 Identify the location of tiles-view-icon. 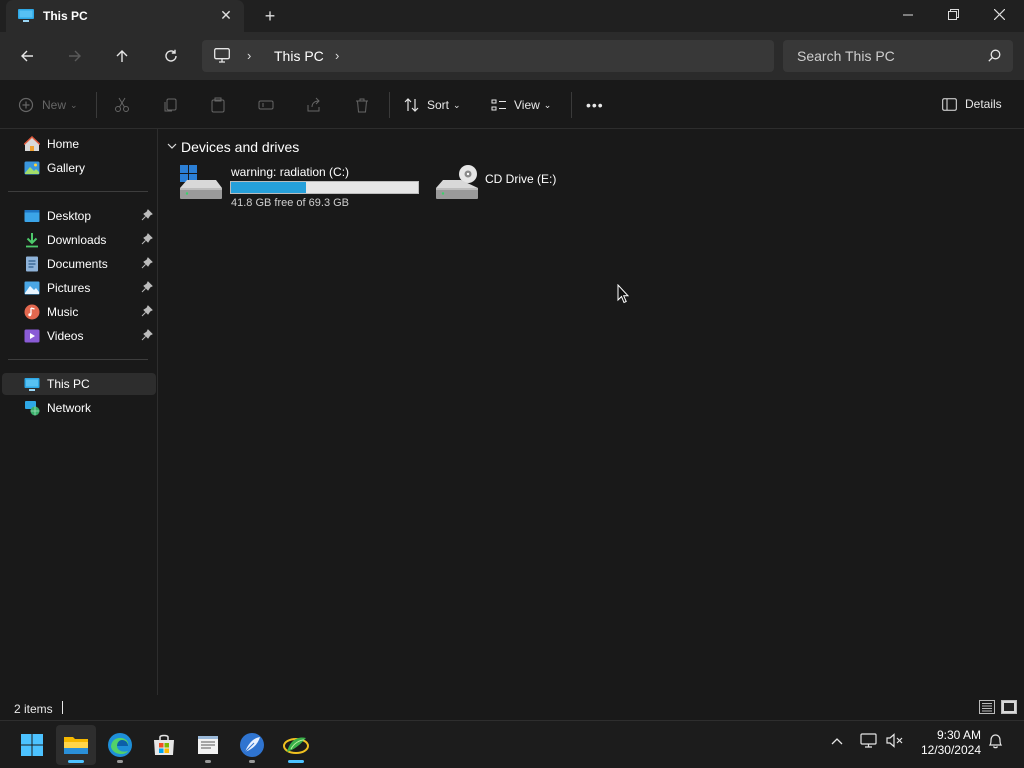
(1009, 707).